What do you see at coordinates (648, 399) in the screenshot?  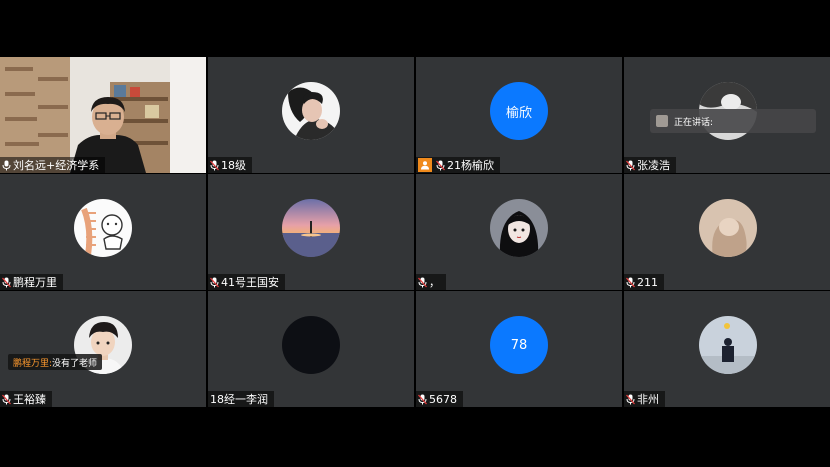 I see `participant-name: 非州` at bounding box center [648, 399].